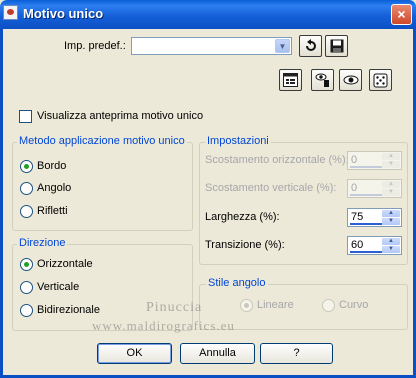  What do you see at coordinates (51, 166) in the screenshot?
I see `radio-bordo-label: Bordo` at bounding box center [51, 166].